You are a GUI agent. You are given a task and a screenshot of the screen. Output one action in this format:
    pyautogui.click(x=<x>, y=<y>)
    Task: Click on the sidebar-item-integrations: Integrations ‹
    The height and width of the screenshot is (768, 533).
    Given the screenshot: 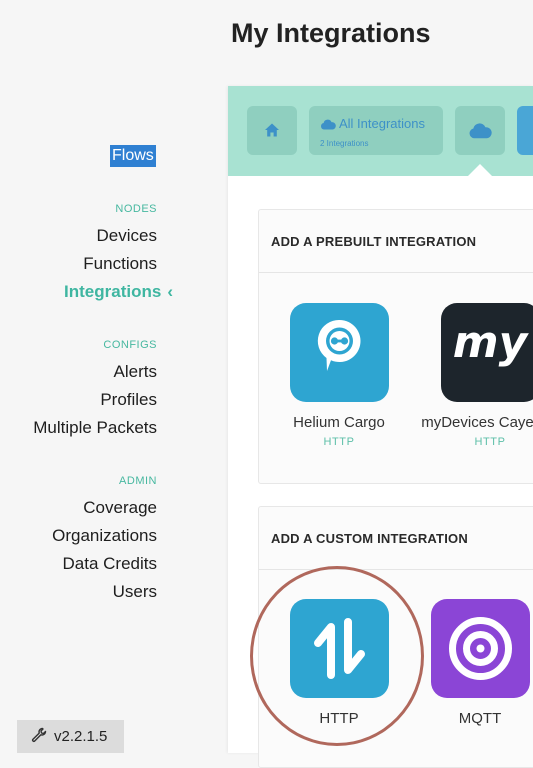 What is the action you would take?
    pyautogui.click(x=118, y=292)
    